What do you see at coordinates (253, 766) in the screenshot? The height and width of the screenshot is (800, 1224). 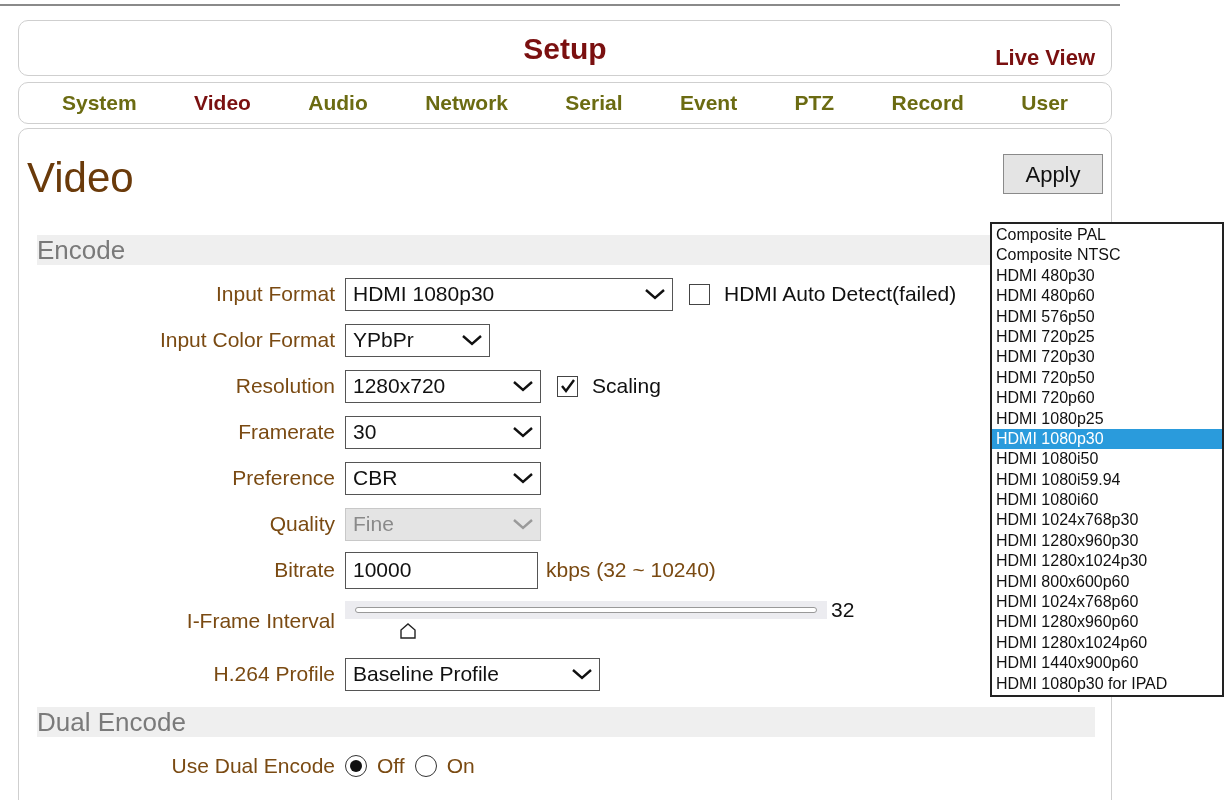 I see `field-label: Use Dual Encode` at bounding box center [253, 766].